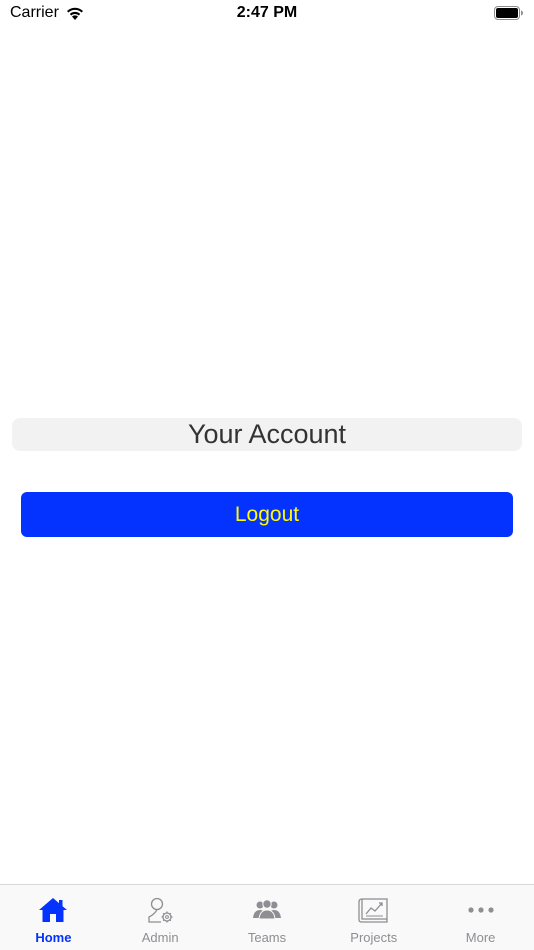  What do you see at coordinates (373, 910) in the screenshot?
I see `projects-chart-icon` at bounding box center [373, 910].